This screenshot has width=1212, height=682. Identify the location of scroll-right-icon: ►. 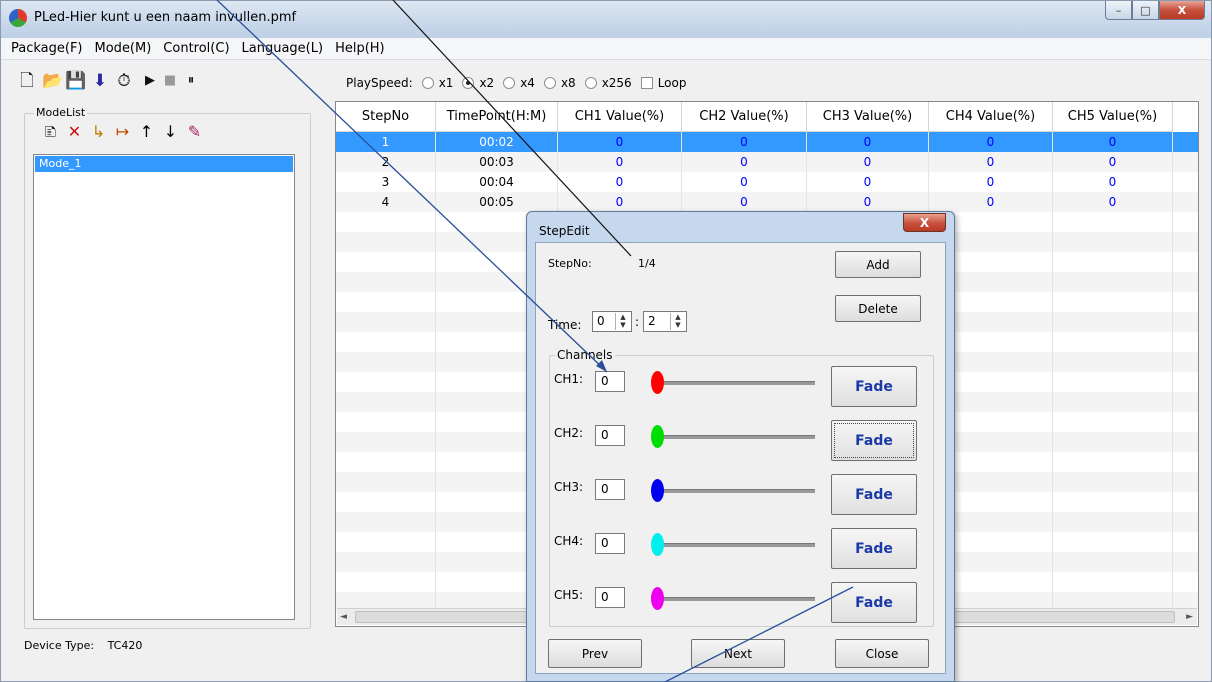
(1189, 617).